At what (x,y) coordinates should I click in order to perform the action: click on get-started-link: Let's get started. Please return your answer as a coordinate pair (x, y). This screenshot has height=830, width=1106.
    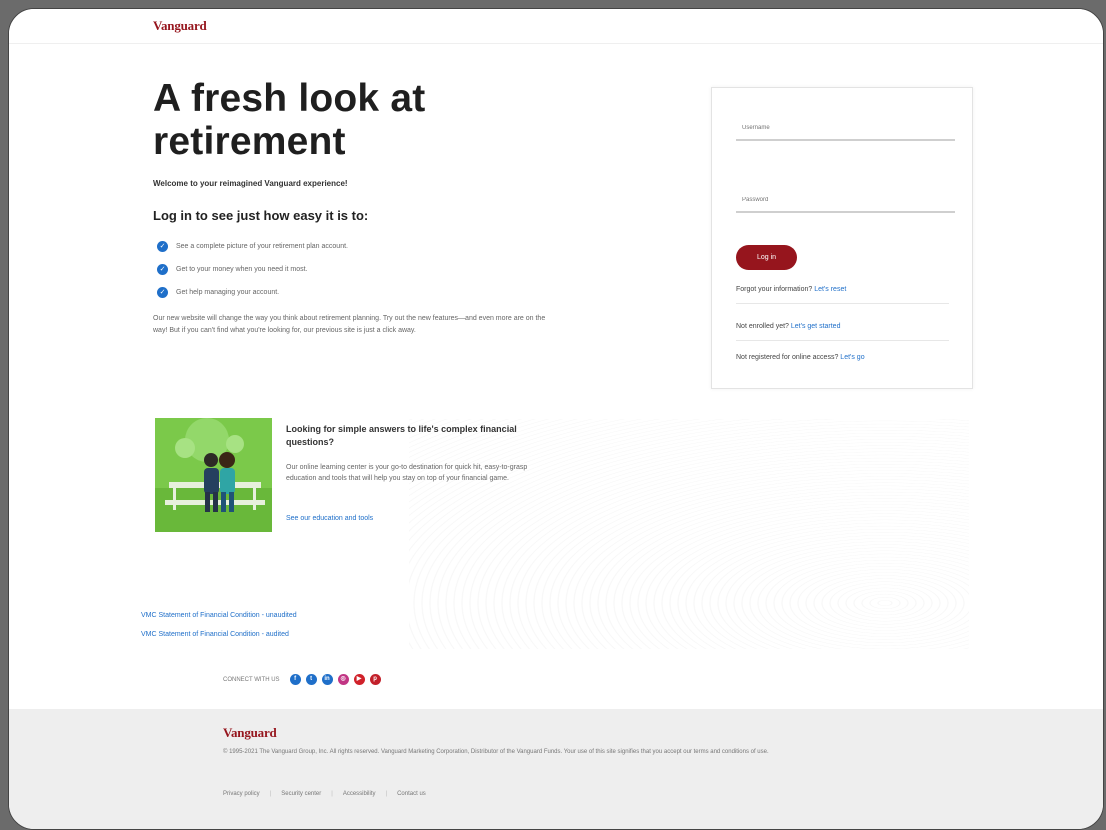
    Looking at the image, I should click on (816, 326).